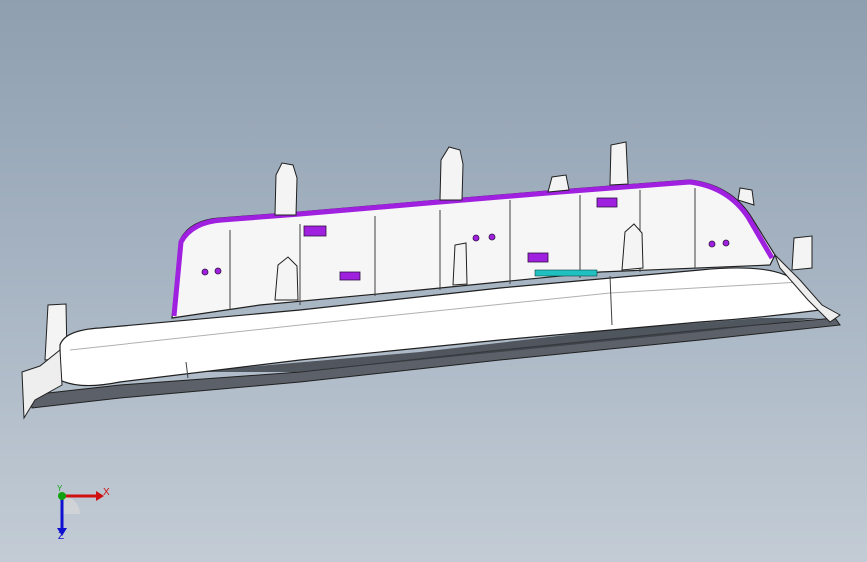  I want to click on z-axis-label: Z, so click(61, 536).